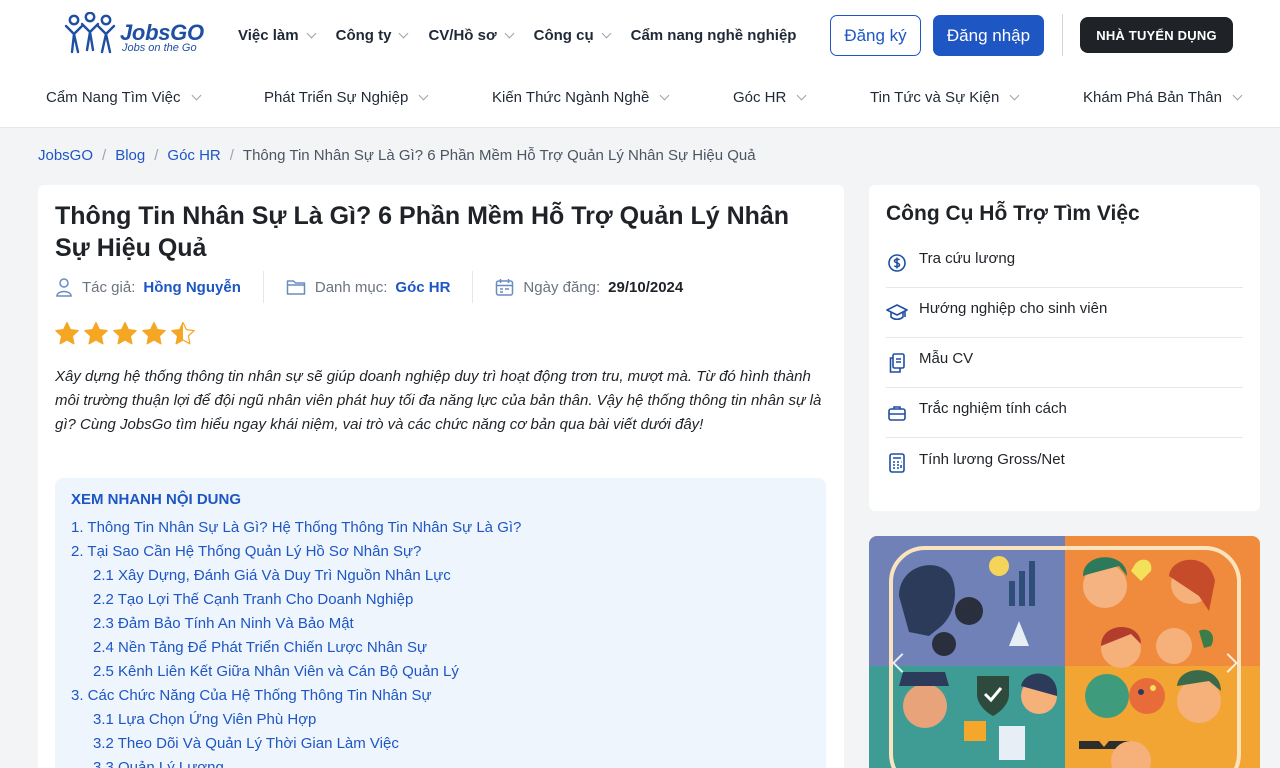 The width and height of the screenshot is (1280, 768). I want to click on tool-label: Hướng nghiệp cho sinh viên, so click(1013, 308).